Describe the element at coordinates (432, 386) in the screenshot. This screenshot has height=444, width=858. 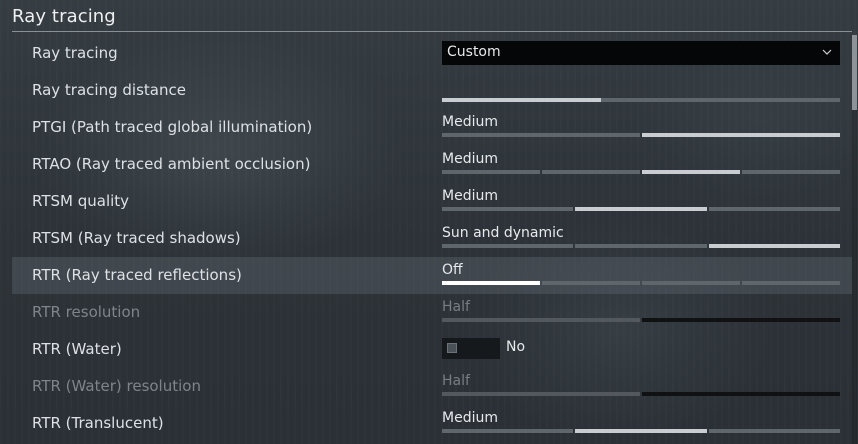
I see `setting-row-rtr-water-resolution: RTR (Water) resolution Half` at that location.